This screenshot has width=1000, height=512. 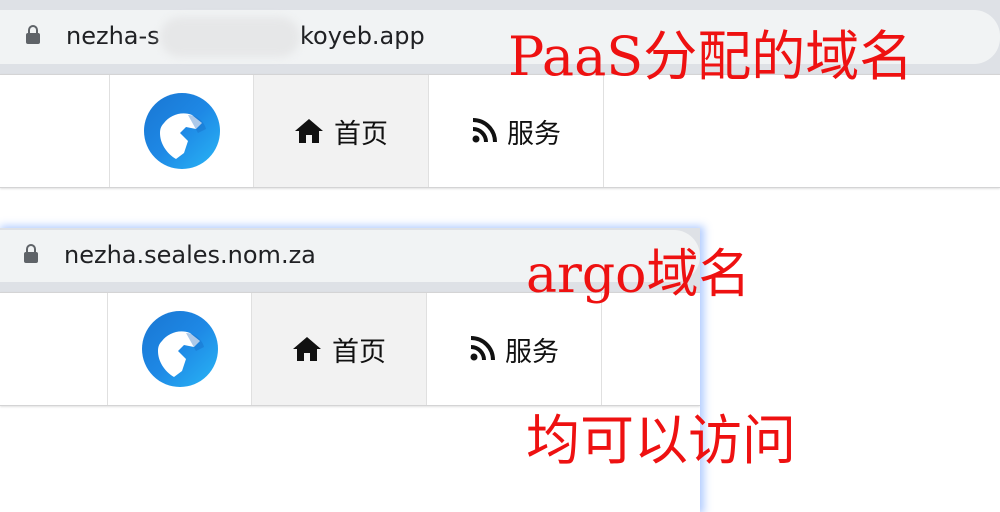 I want to click on nav-divider, so click(x=603, y=131).